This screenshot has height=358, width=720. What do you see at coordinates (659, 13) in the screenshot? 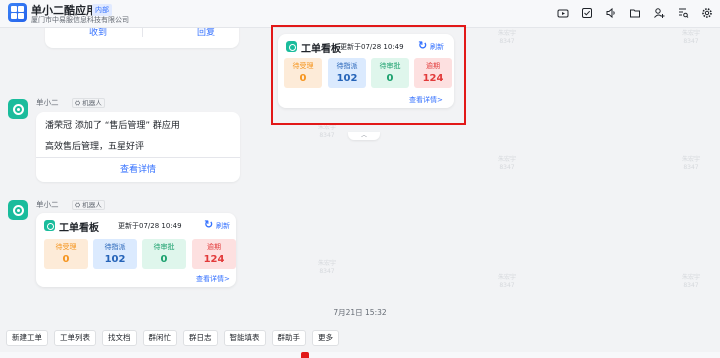
I see `add-member-icon` at bounding box center [659, 13].